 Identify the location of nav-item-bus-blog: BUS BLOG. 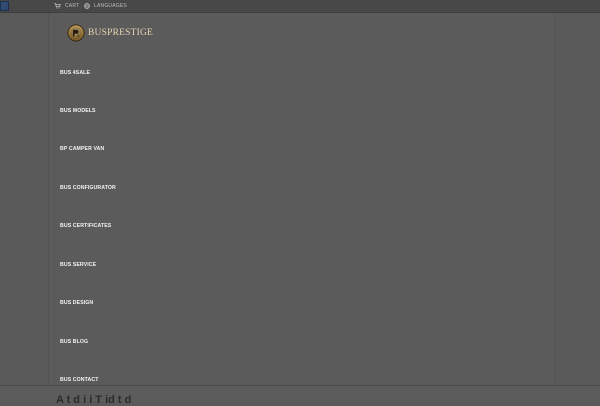
(74, 342).